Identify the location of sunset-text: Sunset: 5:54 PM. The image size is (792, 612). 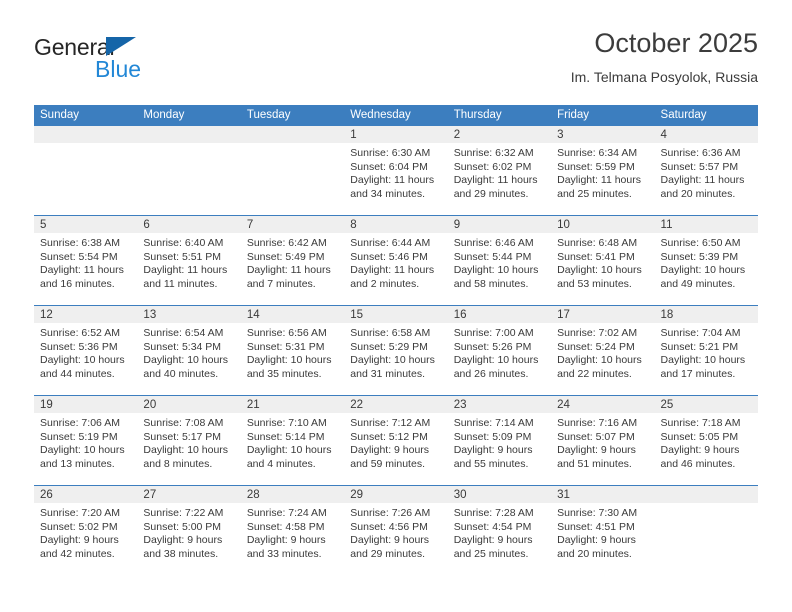
(79, 256).